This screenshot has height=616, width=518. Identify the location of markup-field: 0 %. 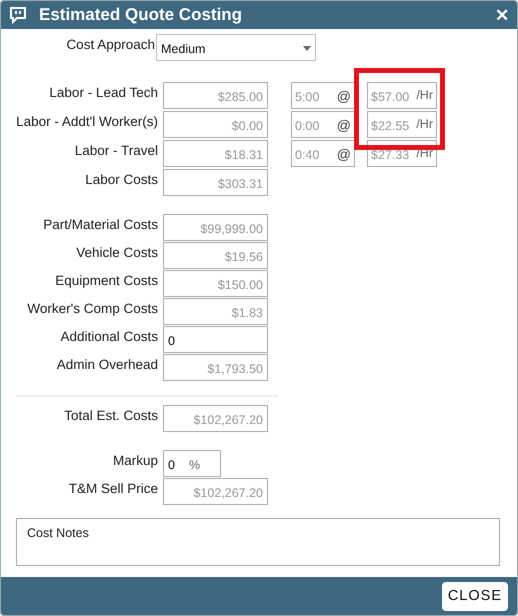
(192, 463).